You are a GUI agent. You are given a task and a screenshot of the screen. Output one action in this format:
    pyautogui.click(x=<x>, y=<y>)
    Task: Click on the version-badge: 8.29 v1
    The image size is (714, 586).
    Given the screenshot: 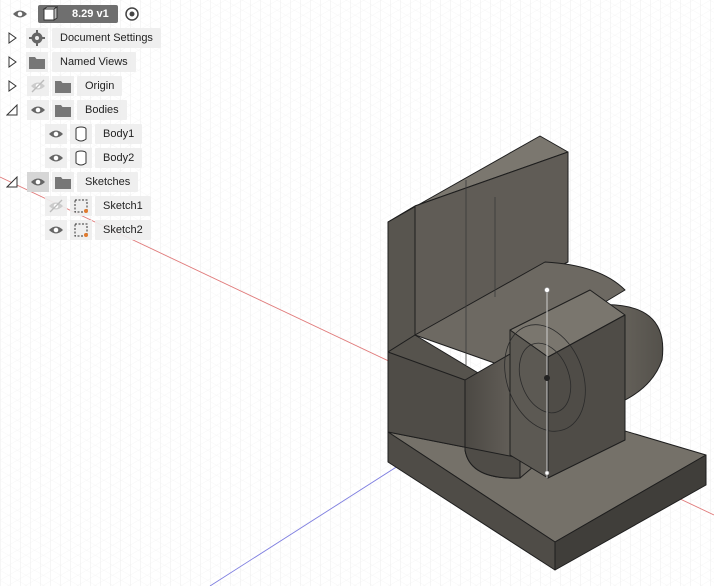 What is the action you would take?
    pyautogui.click(x=78, y=14)
    